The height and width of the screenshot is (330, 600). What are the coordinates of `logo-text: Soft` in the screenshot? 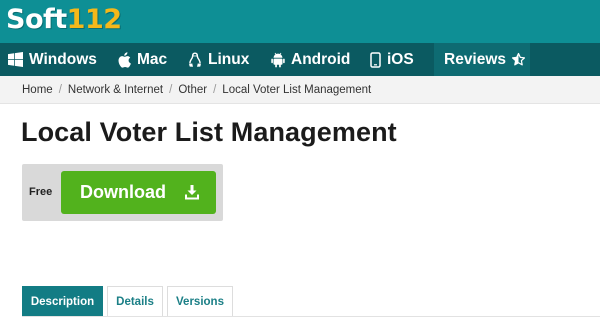 It's located at (36, 19).